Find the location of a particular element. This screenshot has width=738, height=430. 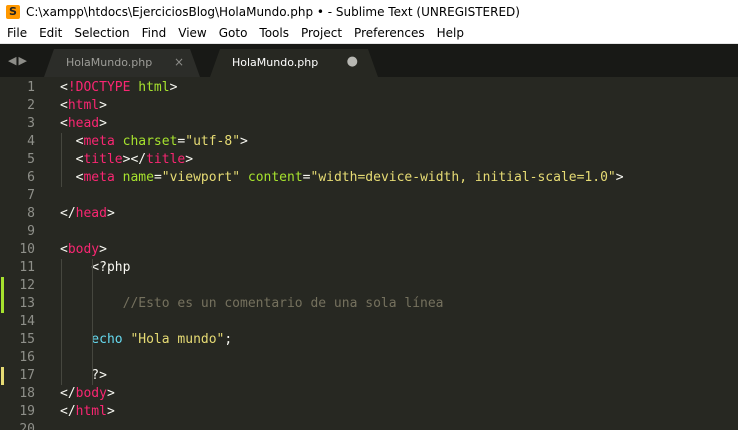

menu-view: View is located at coordinates (192, 33).